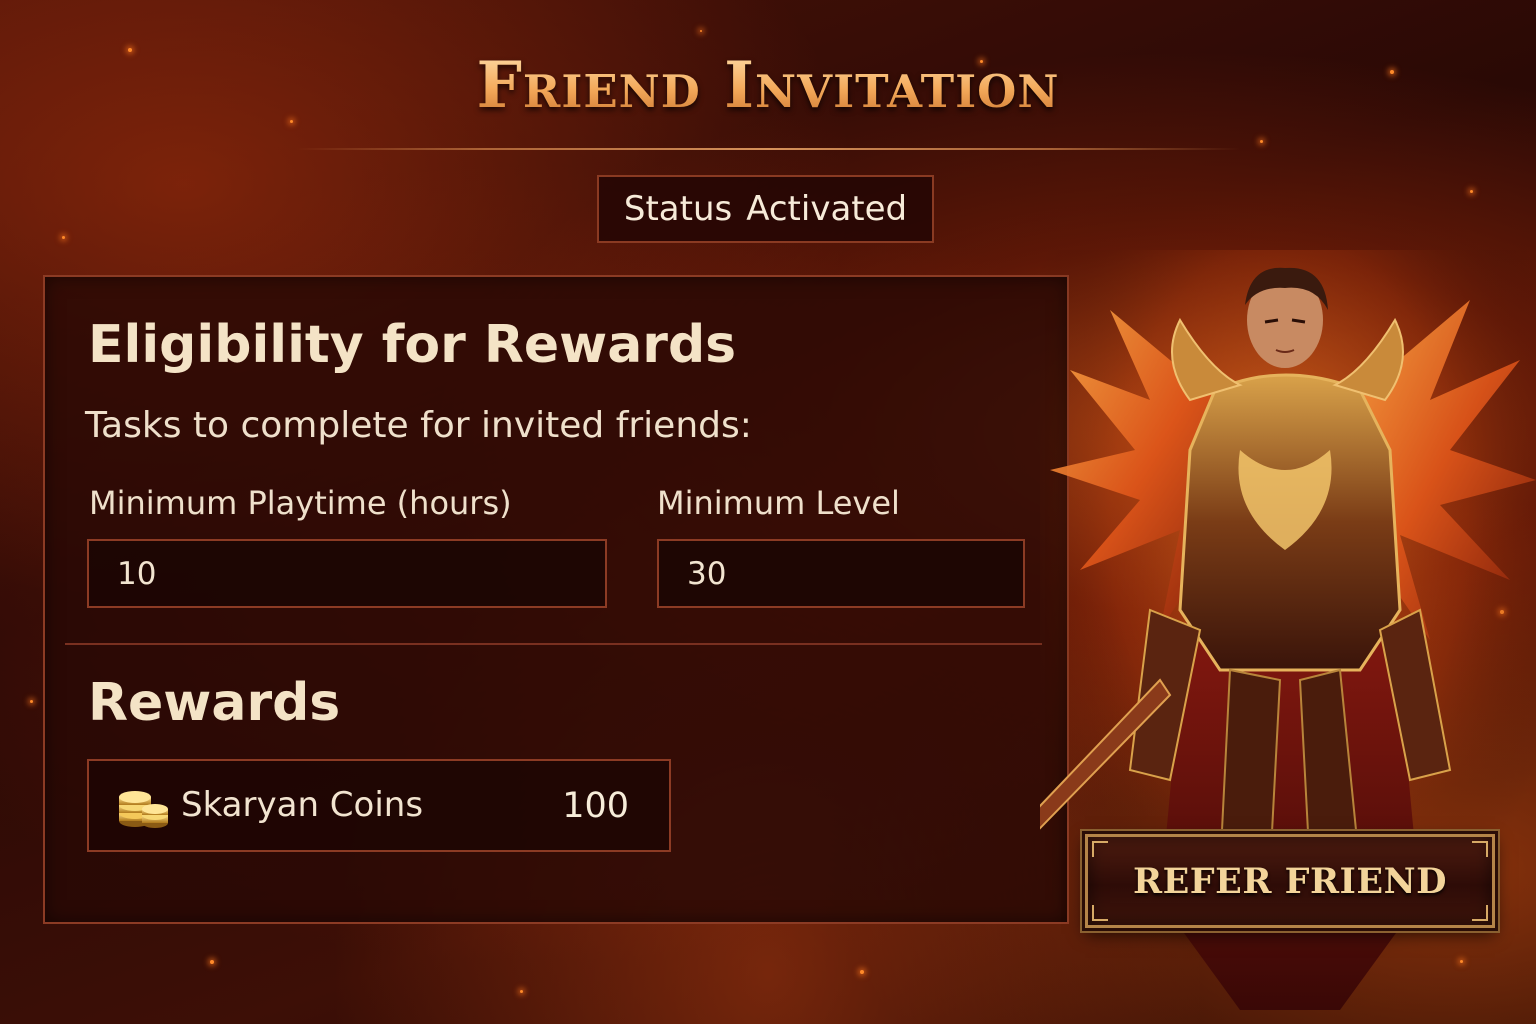 The width and height of the screenshot is (1536, 1024). What do you see at coordinates (553, 644) in the screenshot?
I see `section-divider` at bounding box center [553, 644].